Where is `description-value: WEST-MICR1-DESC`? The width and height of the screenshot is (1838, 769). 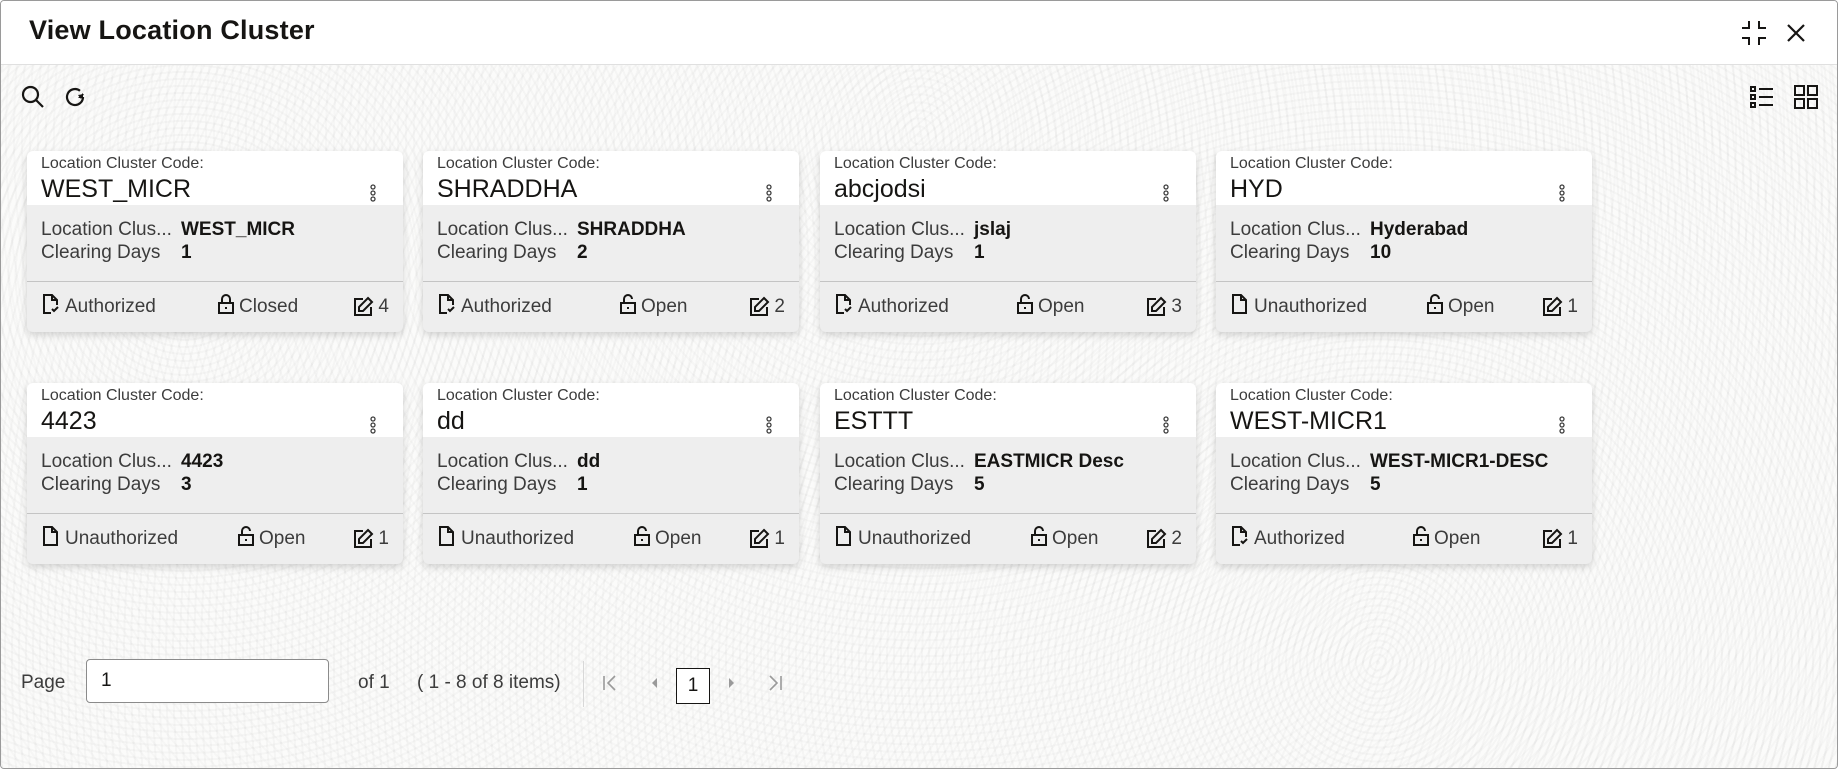 description-value: WEST-MICR1-DESC is located at coordinates (1459, 461).